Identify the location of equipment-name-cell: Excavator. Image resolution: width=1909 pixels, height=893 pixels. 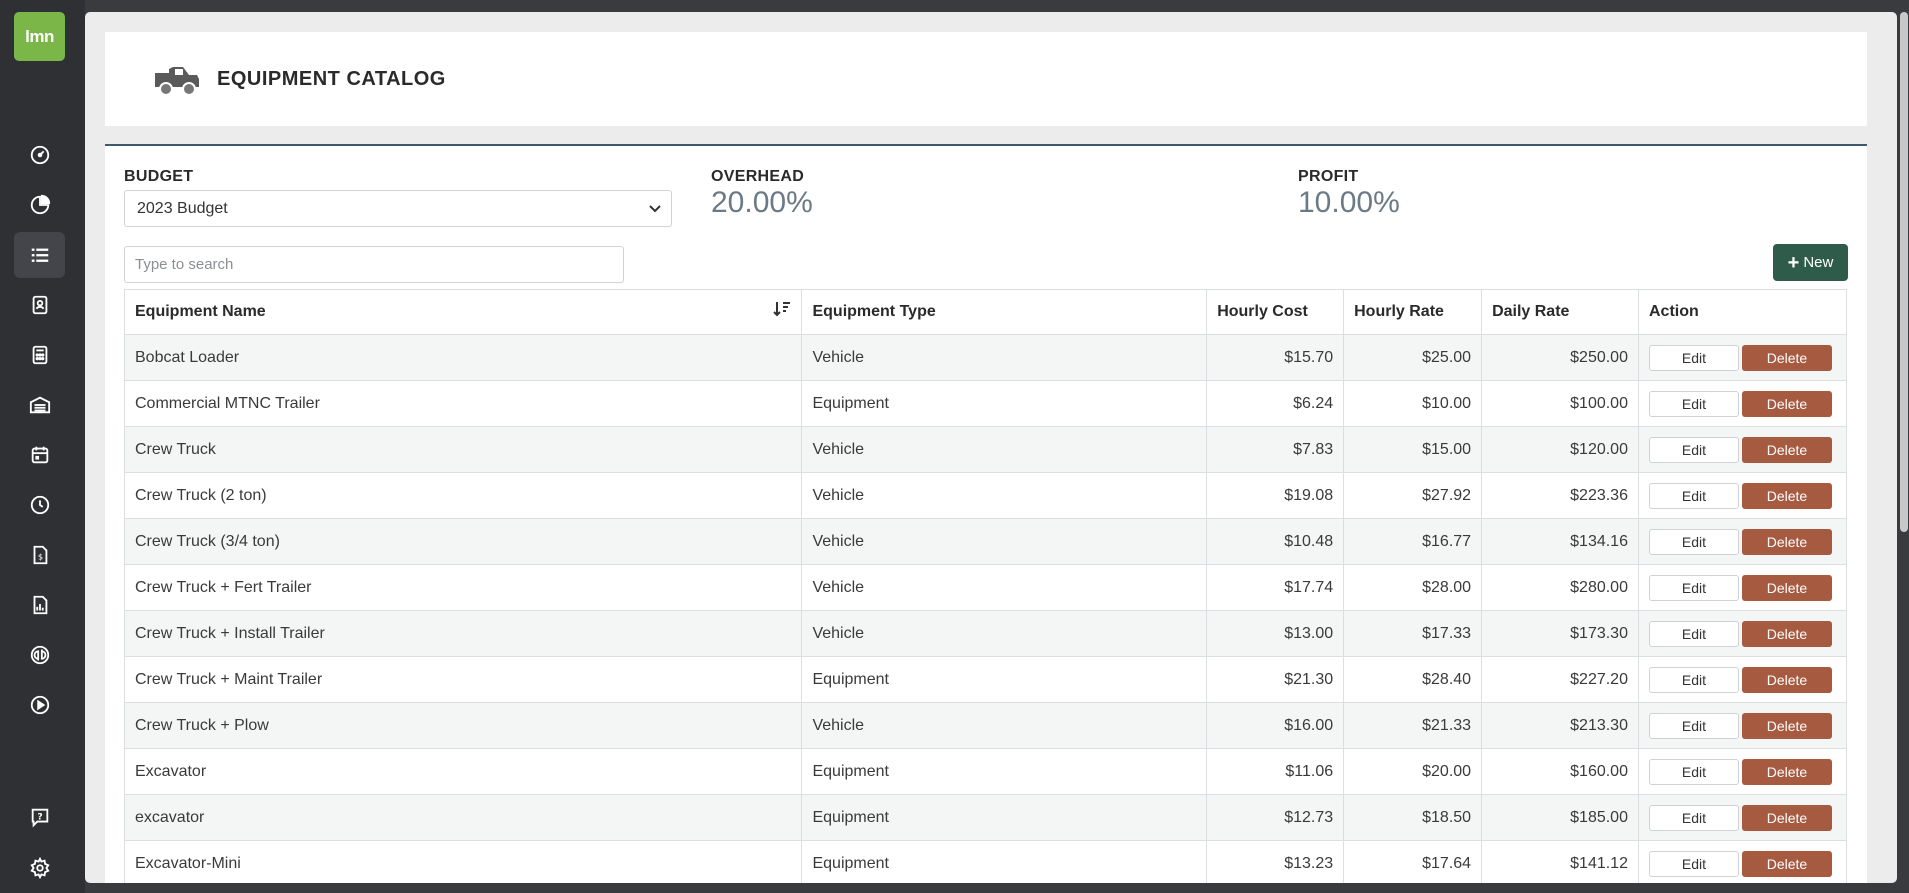
(463, 771).